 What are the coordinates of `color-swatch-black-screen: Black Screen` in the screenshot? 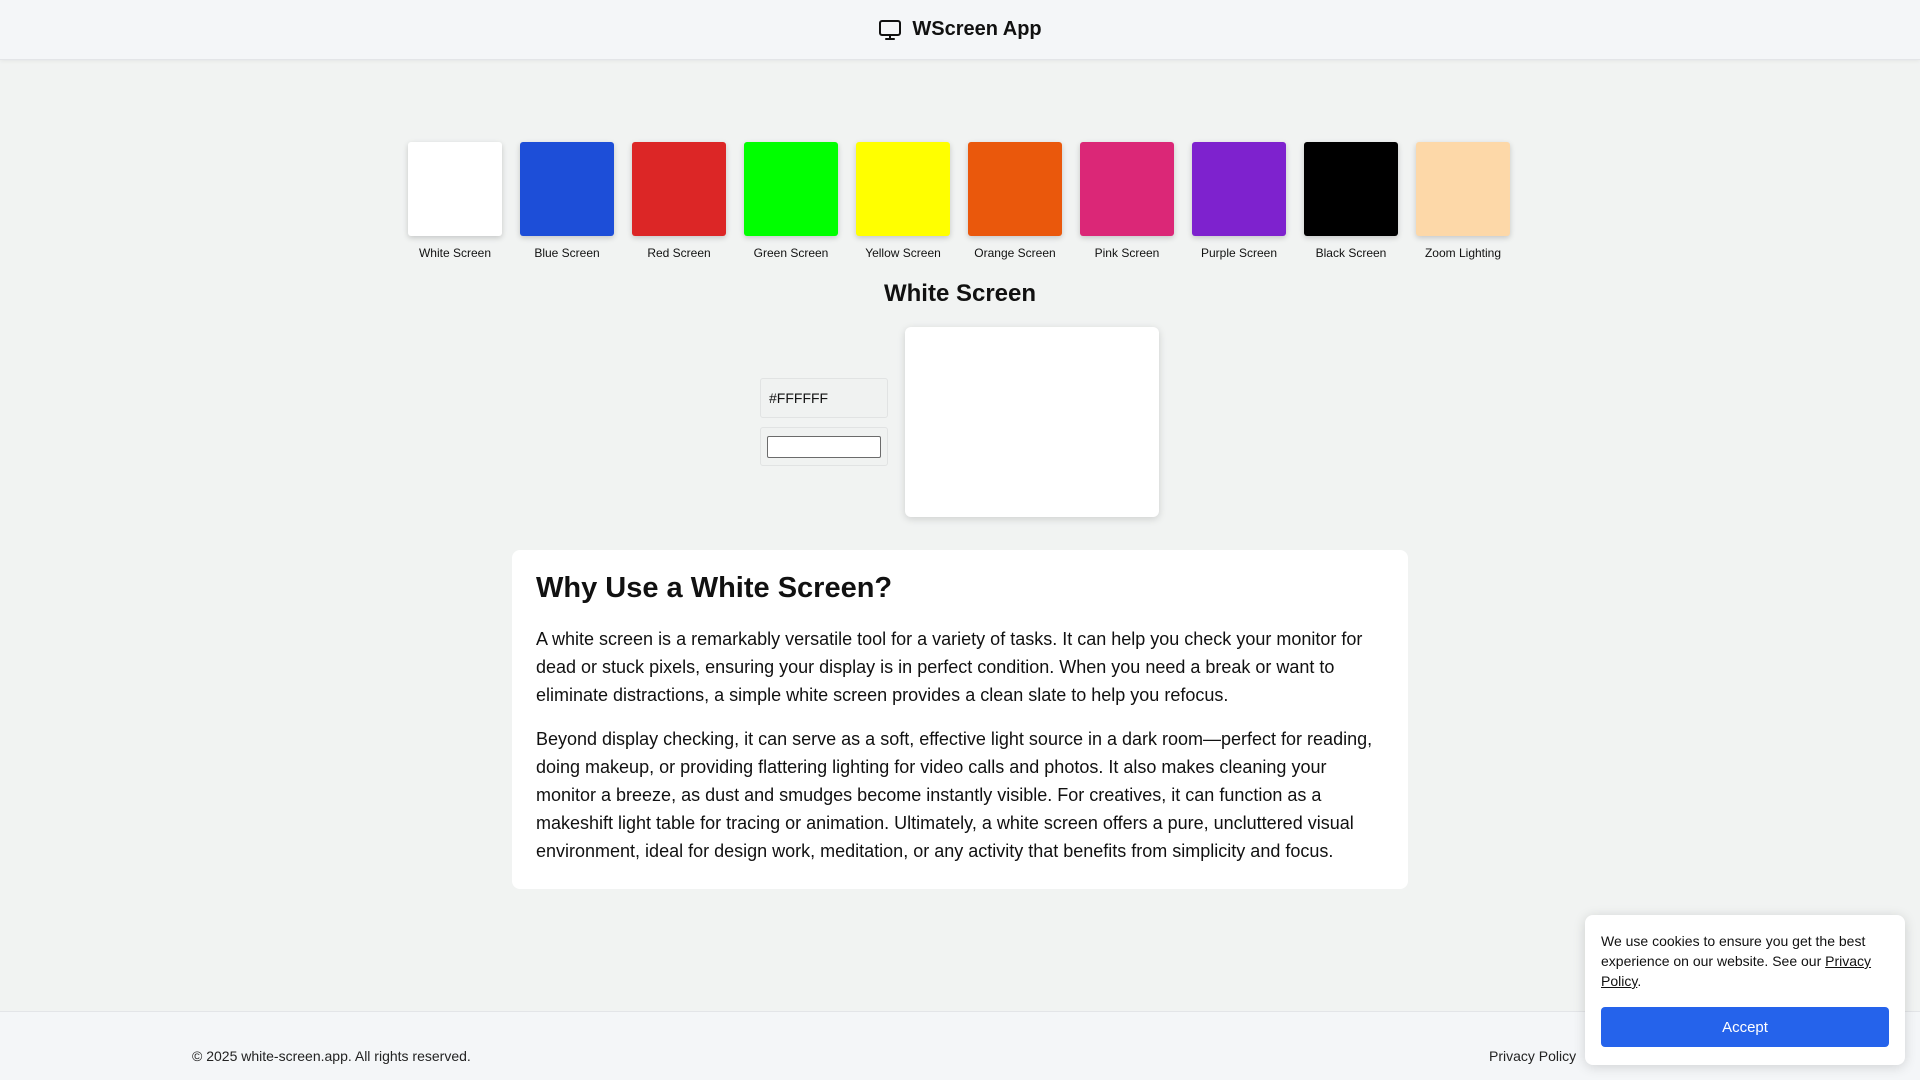 It's located at (1351, 201).